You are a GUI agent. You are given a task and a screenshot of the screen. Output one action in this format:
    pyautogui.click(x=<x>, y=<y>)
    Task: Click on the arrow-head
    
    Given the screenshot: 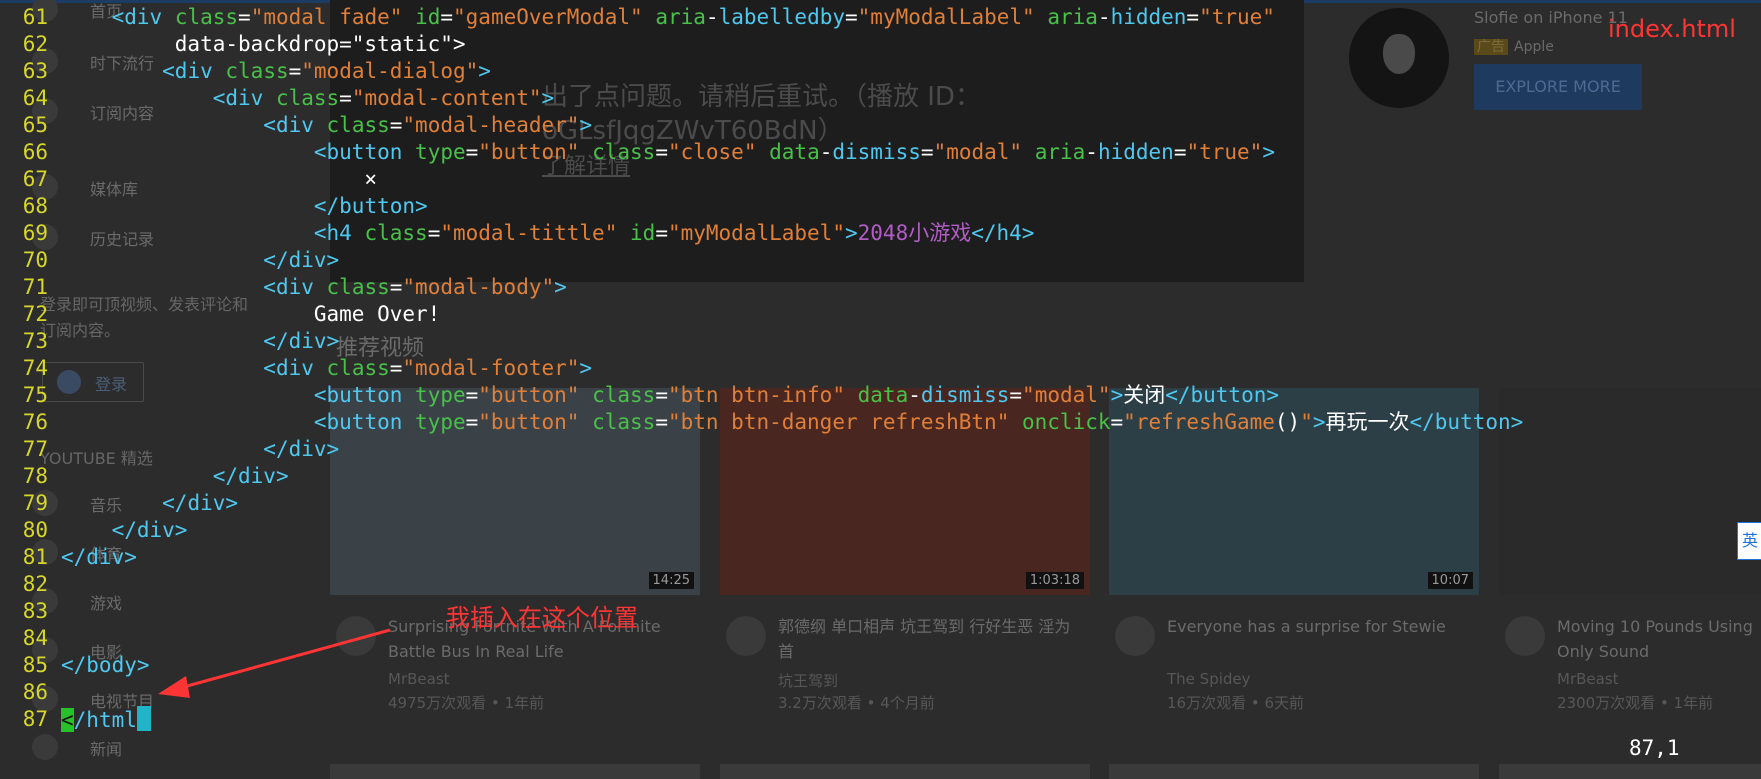 What is the action you would take?
    pyautogui.click(x=174, y=687)
    